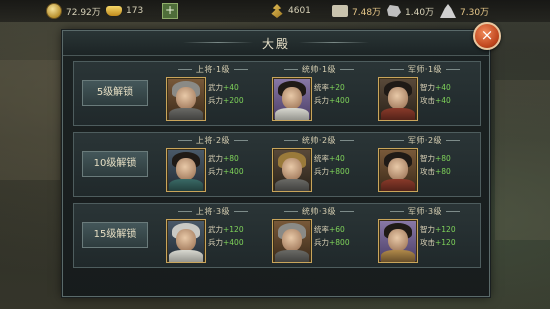 The image size is (550, 309). Describe the element at coordinates (124, 11) in the screenshot. I see `ingot-resource: 173` at that location.